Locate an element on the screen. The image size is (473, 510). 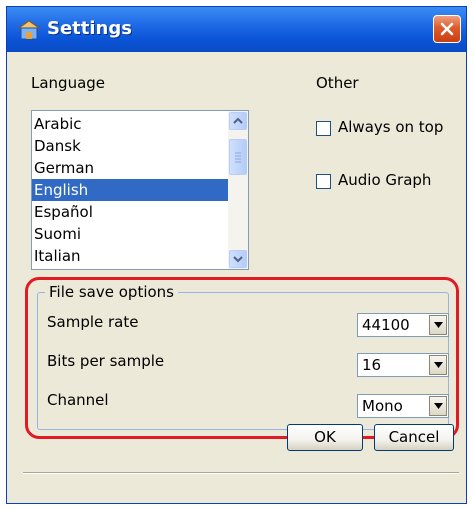
file-save-options-legend: File save options is located at coordinates (111, 292).